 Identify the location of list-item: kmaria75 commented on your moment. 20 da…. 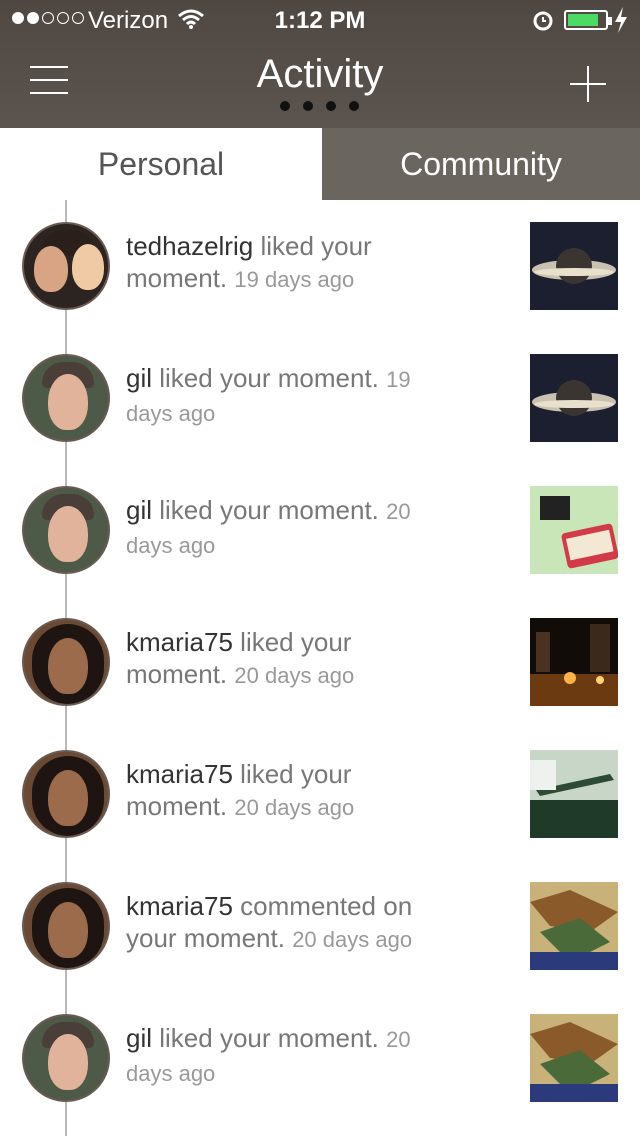
(320, 926).